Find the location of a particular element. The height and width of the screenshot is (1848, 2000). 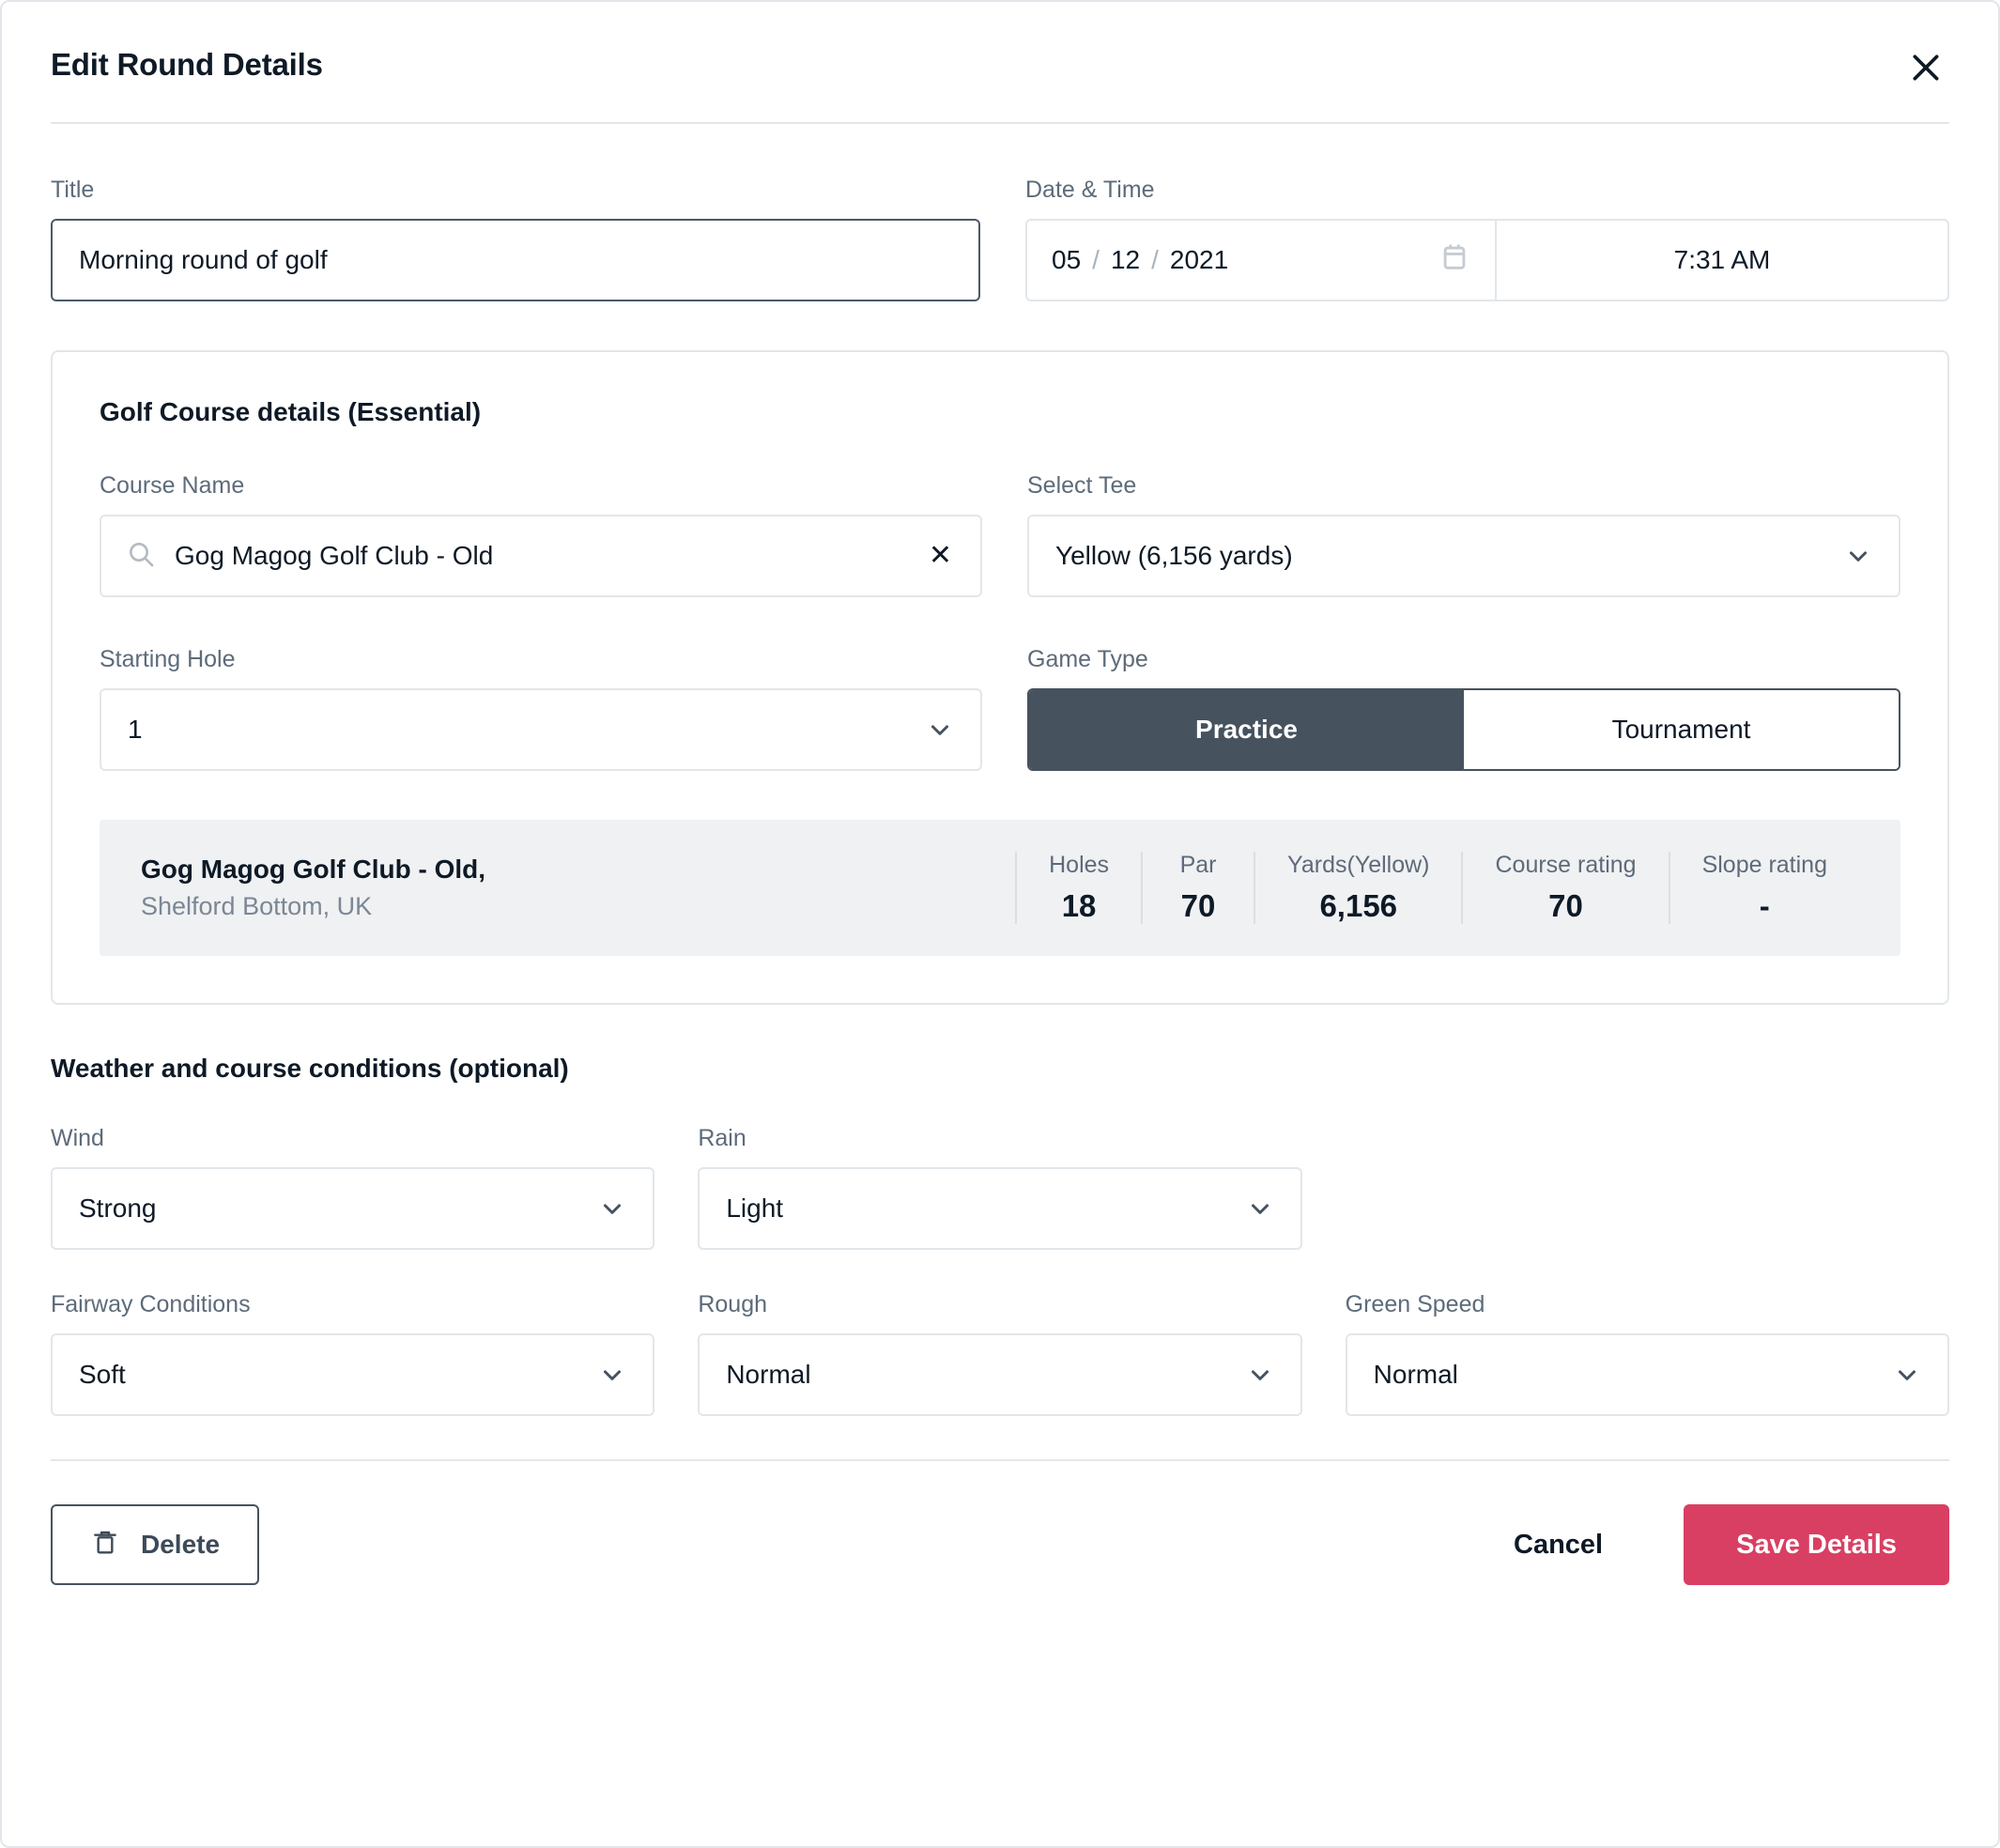

game-type-group: Game Type Practice Tournament is located at coordinates (1463, 708).